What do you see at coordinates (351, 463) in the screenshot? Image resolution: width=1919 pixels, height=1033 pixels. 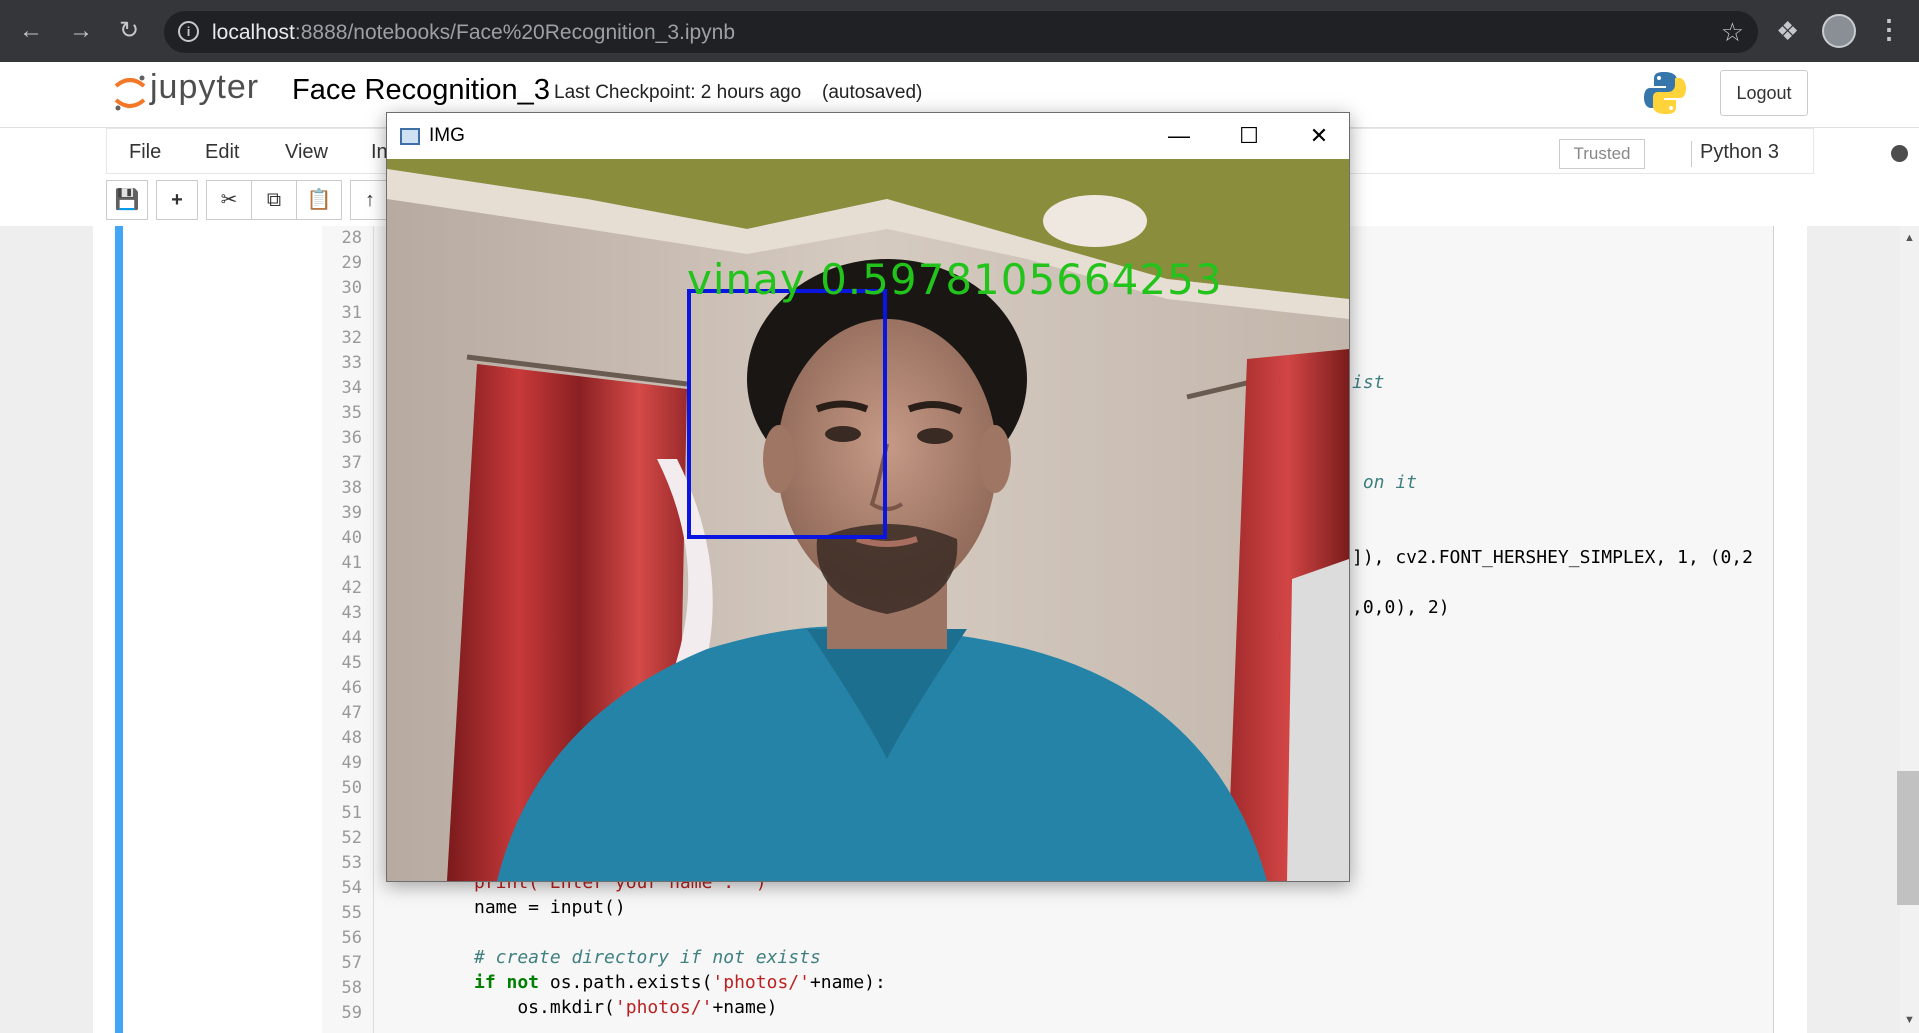 I see `line-number: 37` at bounding box center [351, 463].